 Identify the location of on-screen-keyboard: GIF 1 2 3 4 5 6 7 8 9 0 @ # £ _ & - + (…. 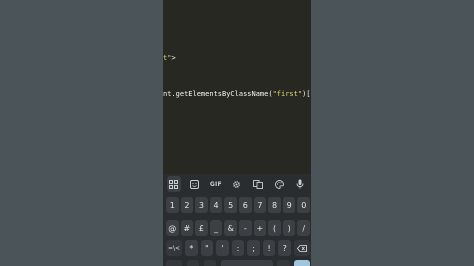
(237, 220).